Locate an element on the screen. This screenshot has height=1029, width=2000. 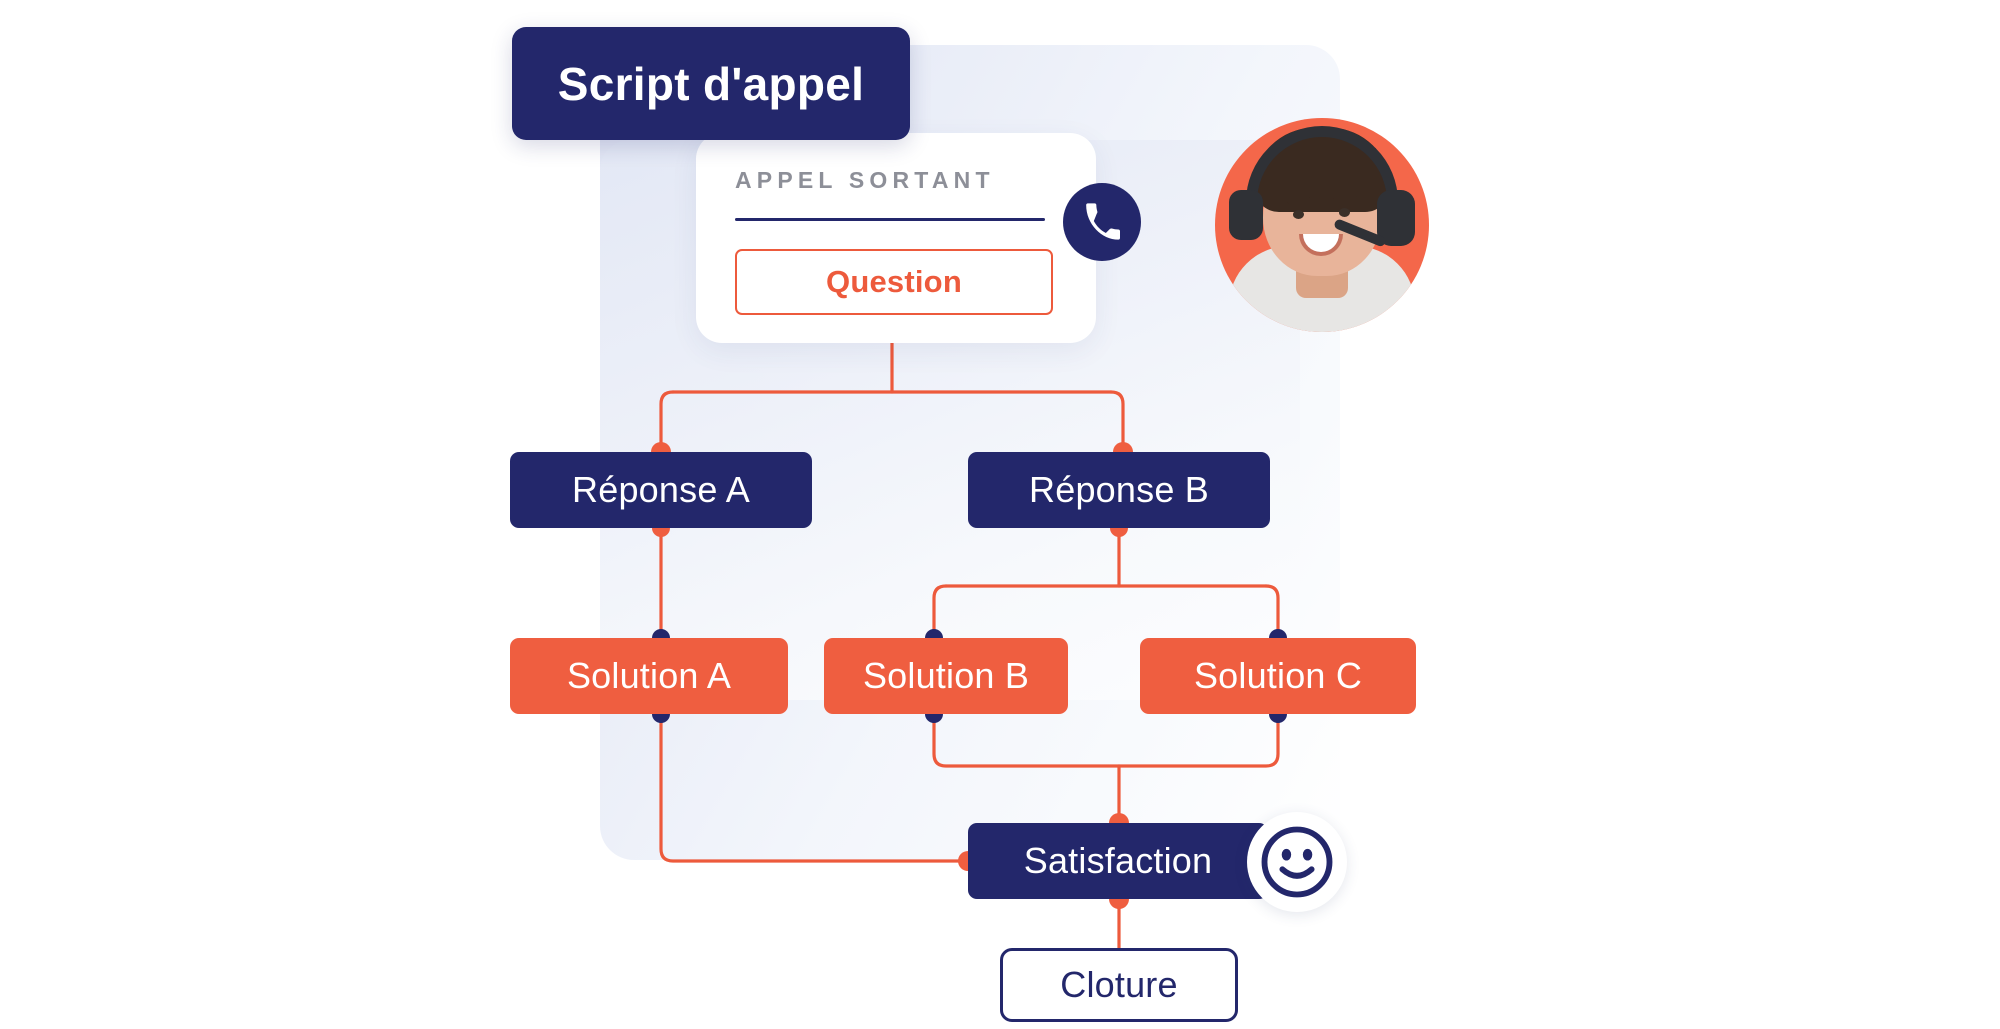
page-title: Script d'appel is located at coordinates (711, 83).